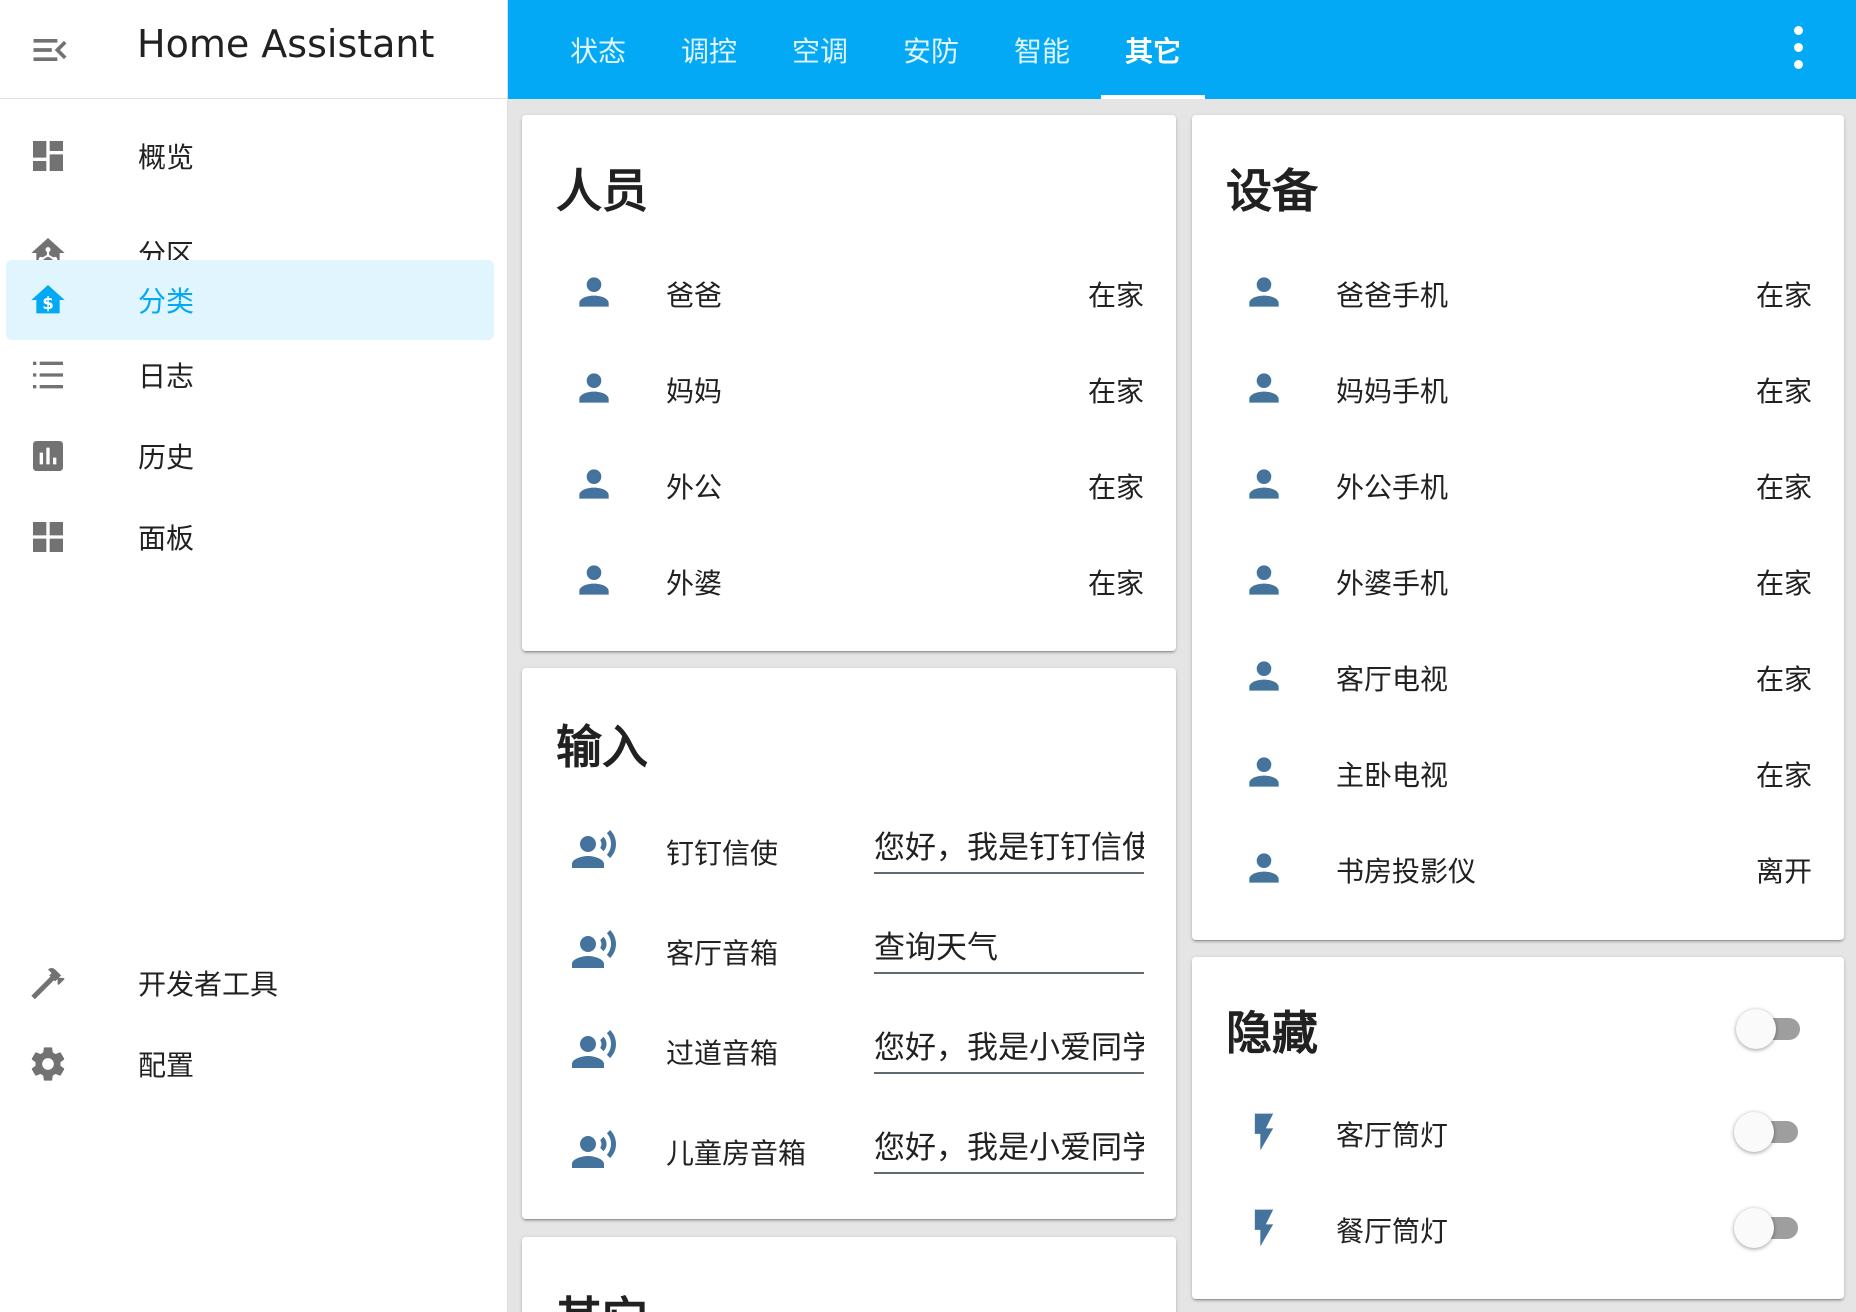 Image resolution: width=1856 pixels, height=1312 pixels. What do you see at coordinates (1518, 868) in the screenshot?
I see `entity-row: 书房投影仪 离开` at bounding box center [1518, 868].